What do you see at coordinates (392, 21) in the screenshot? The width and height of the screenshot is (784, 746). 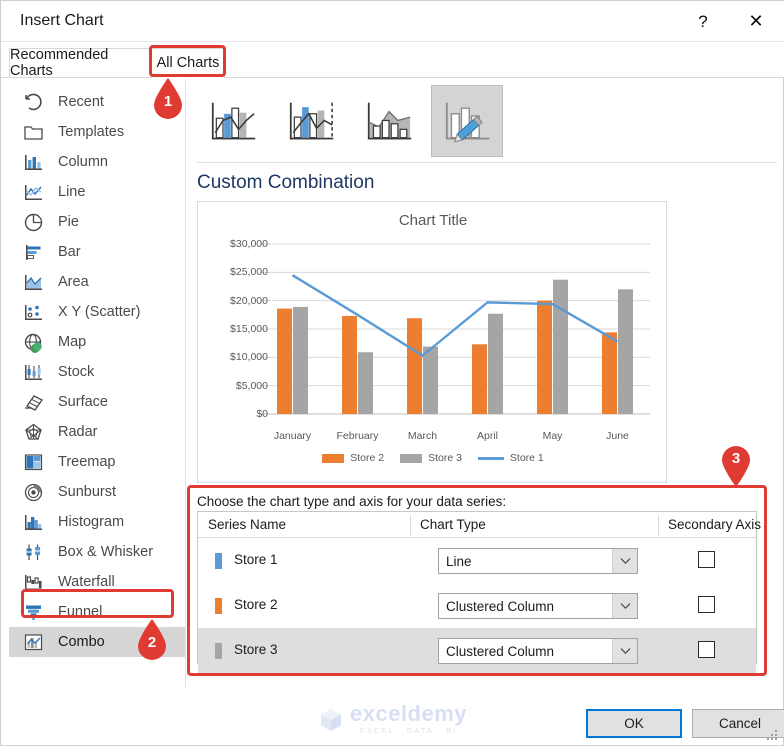 I see `dialog-title-bar: Insert Chart ? ✕` at bounding box center [392, 21].